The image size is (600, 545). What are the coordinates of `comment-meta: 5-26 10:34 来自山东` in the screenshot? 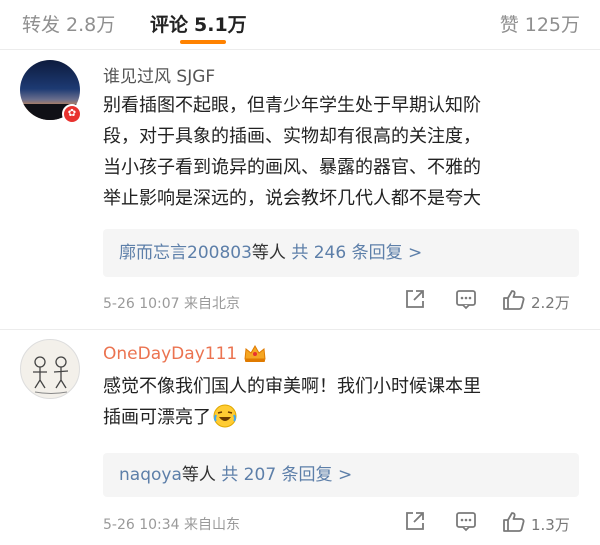 It's located at (171, 524).